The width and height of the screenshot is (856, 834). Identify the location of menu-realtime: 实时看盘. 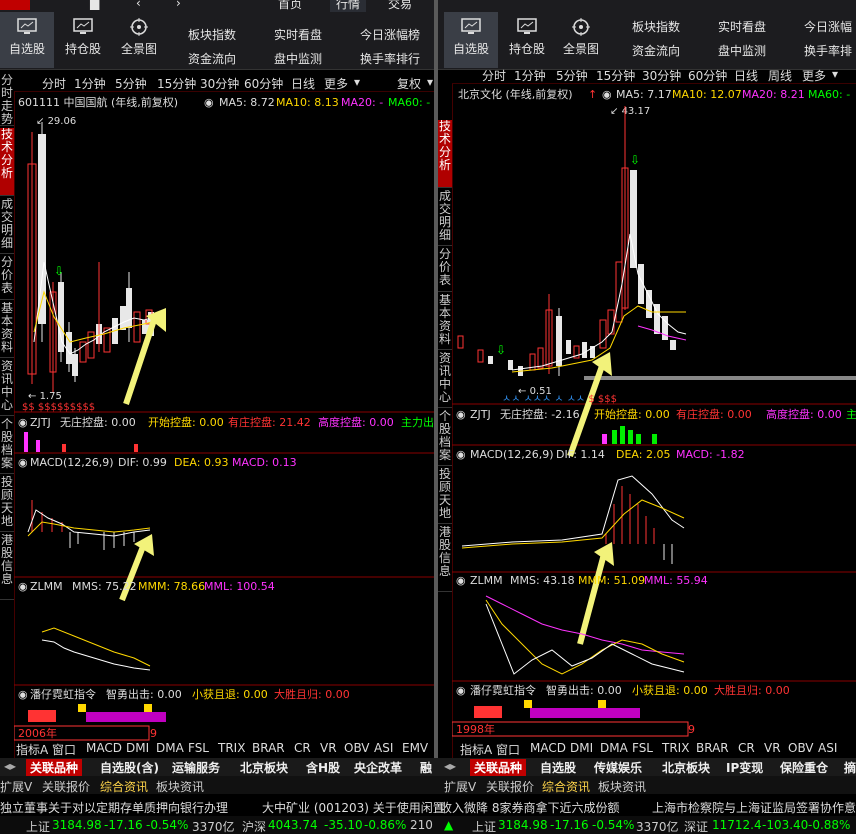
(742, 26).